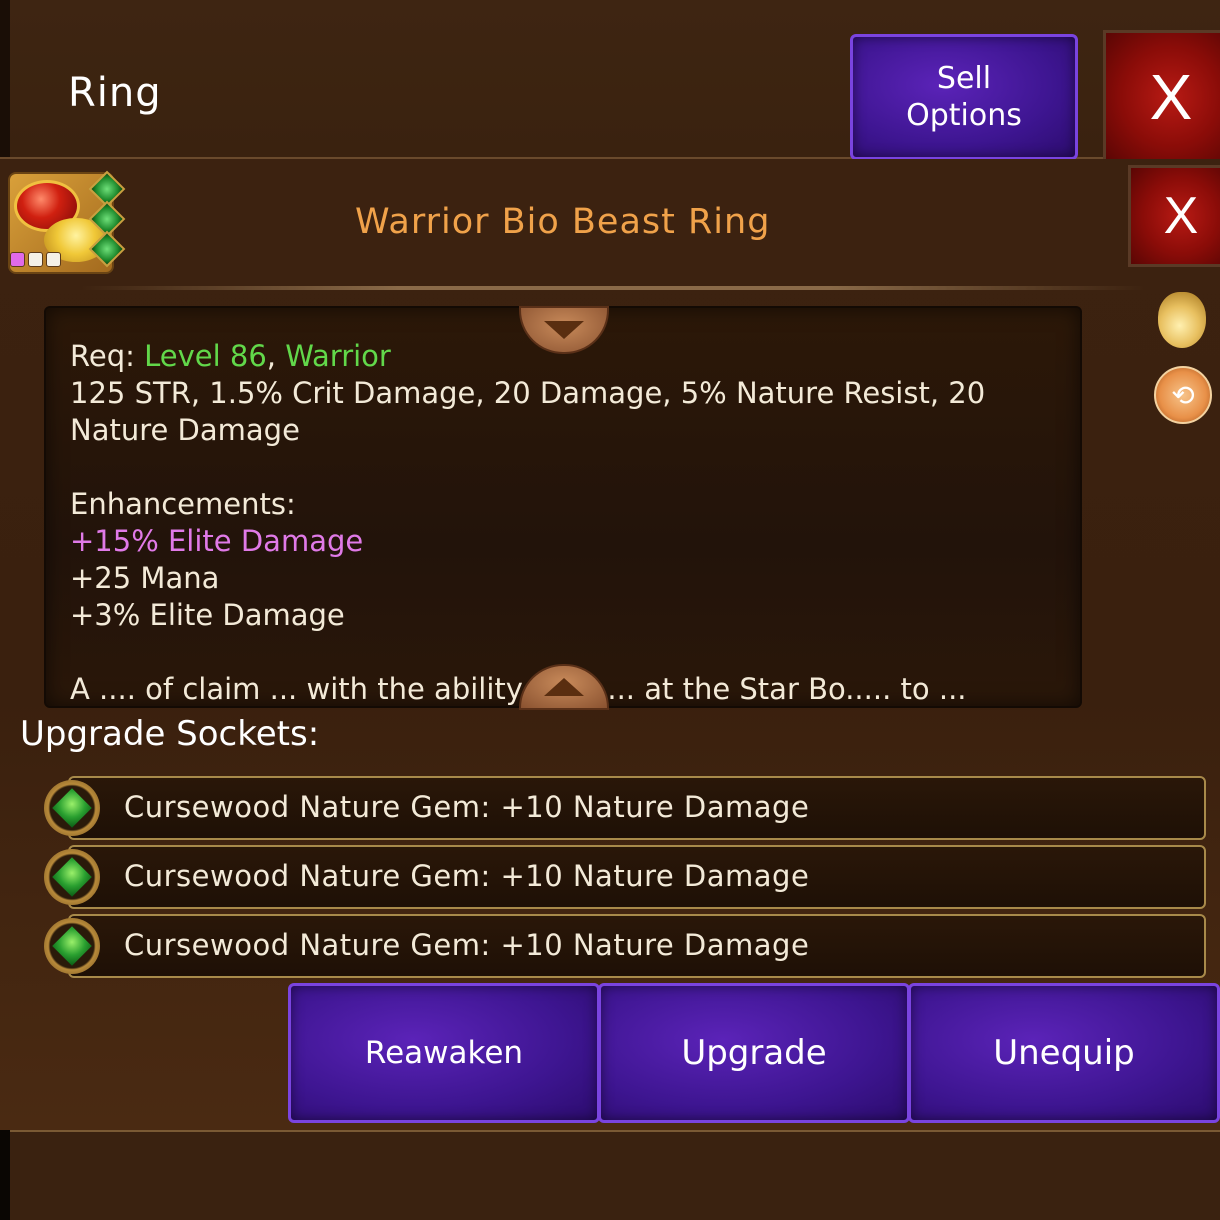 This screenshot has width=1220, height=1220. What do you see at coordinates (1182, 320) in the screenshot?
I see `money-bag-icon` at bounding box center [1182, 320].